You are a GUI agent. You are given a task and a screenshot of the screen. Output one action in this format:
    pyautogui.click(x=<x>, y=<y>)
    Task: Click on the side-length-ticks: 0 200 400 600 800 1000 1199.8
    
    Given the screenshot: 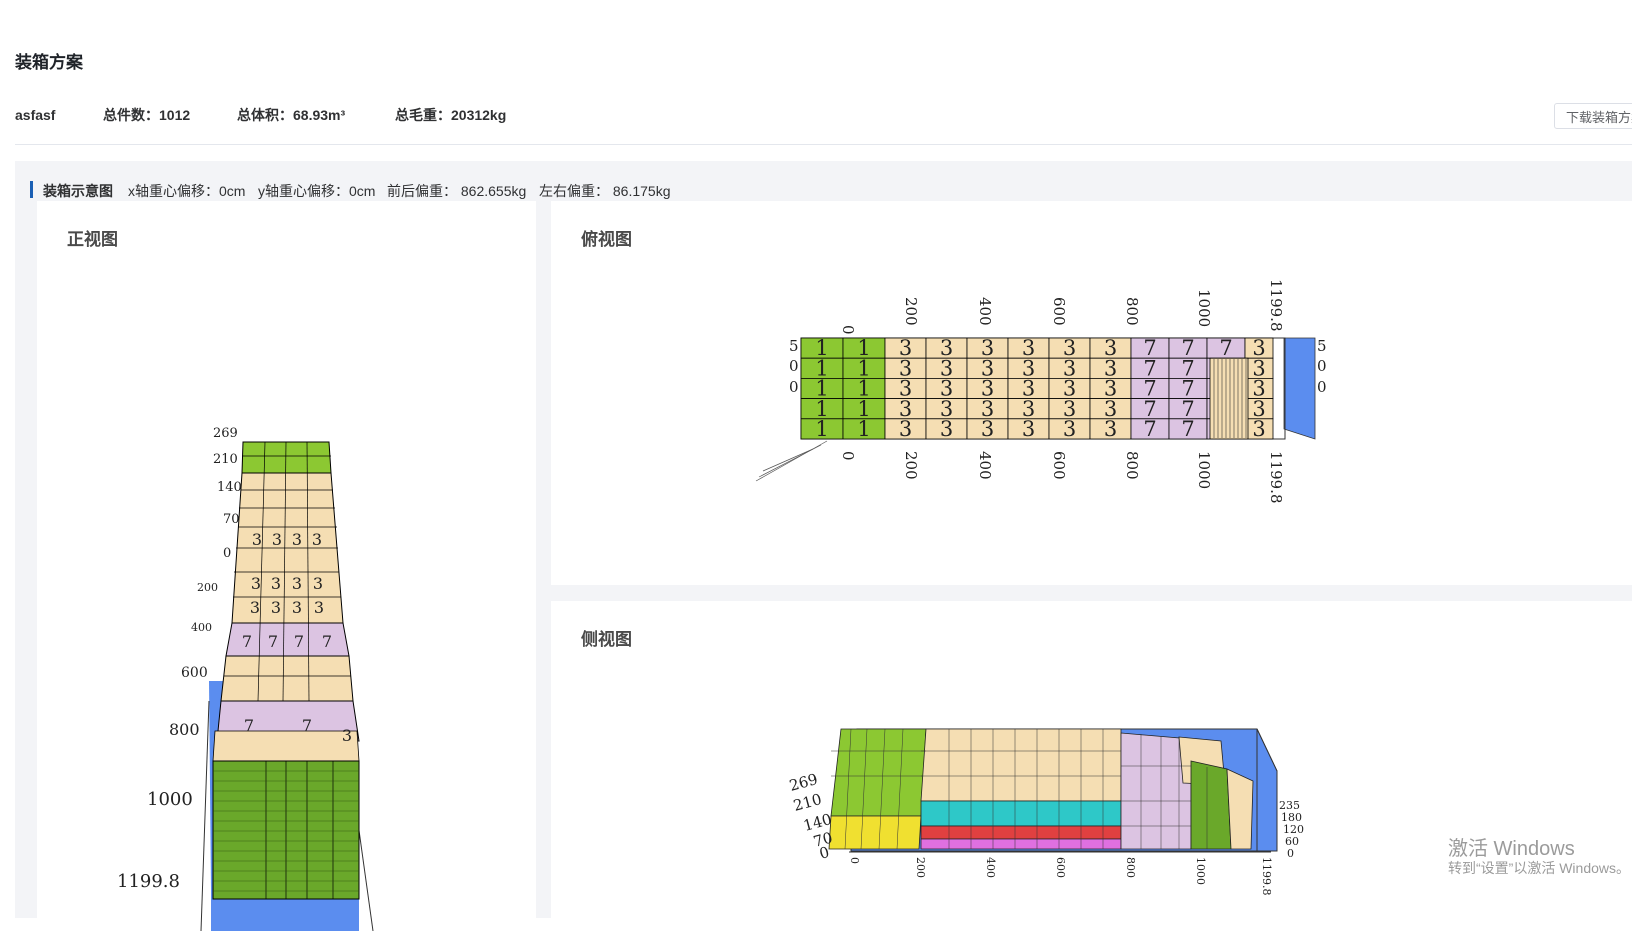 What is the action you would take?
    pyautogui.click(x=1060, y=876)
    